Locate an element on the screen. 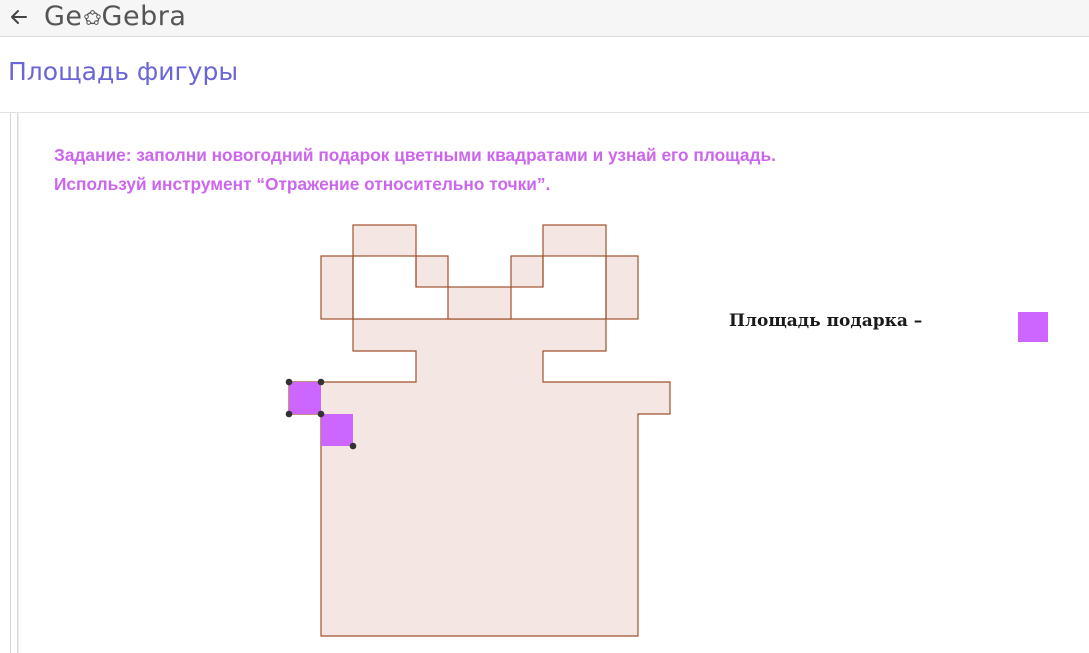 This screenshot has width=1089, height=653. logo-text-ge: Ge is located at coordinates (63, 16).